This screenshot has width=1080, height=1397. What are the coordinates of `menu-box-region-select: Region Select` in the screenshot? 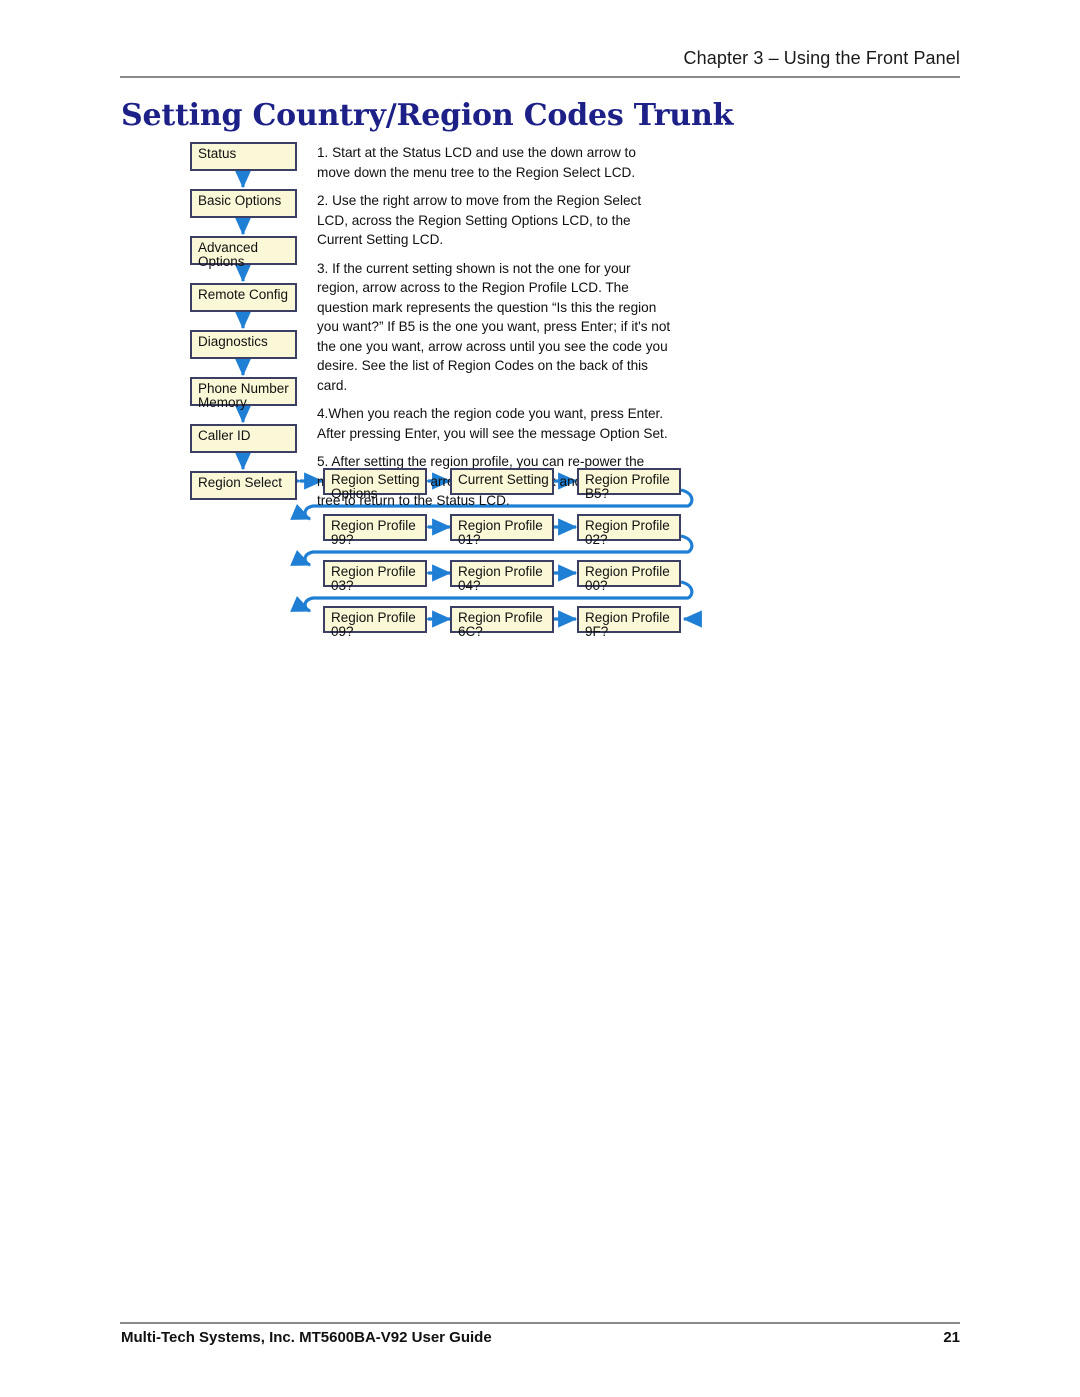 It's located at (243, 485).